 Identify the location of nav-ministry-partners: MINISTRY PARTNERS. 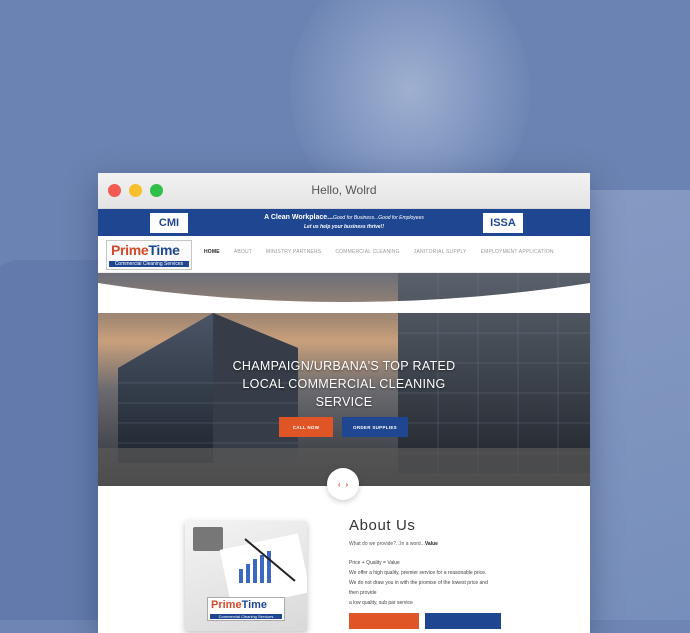
(293, 252).